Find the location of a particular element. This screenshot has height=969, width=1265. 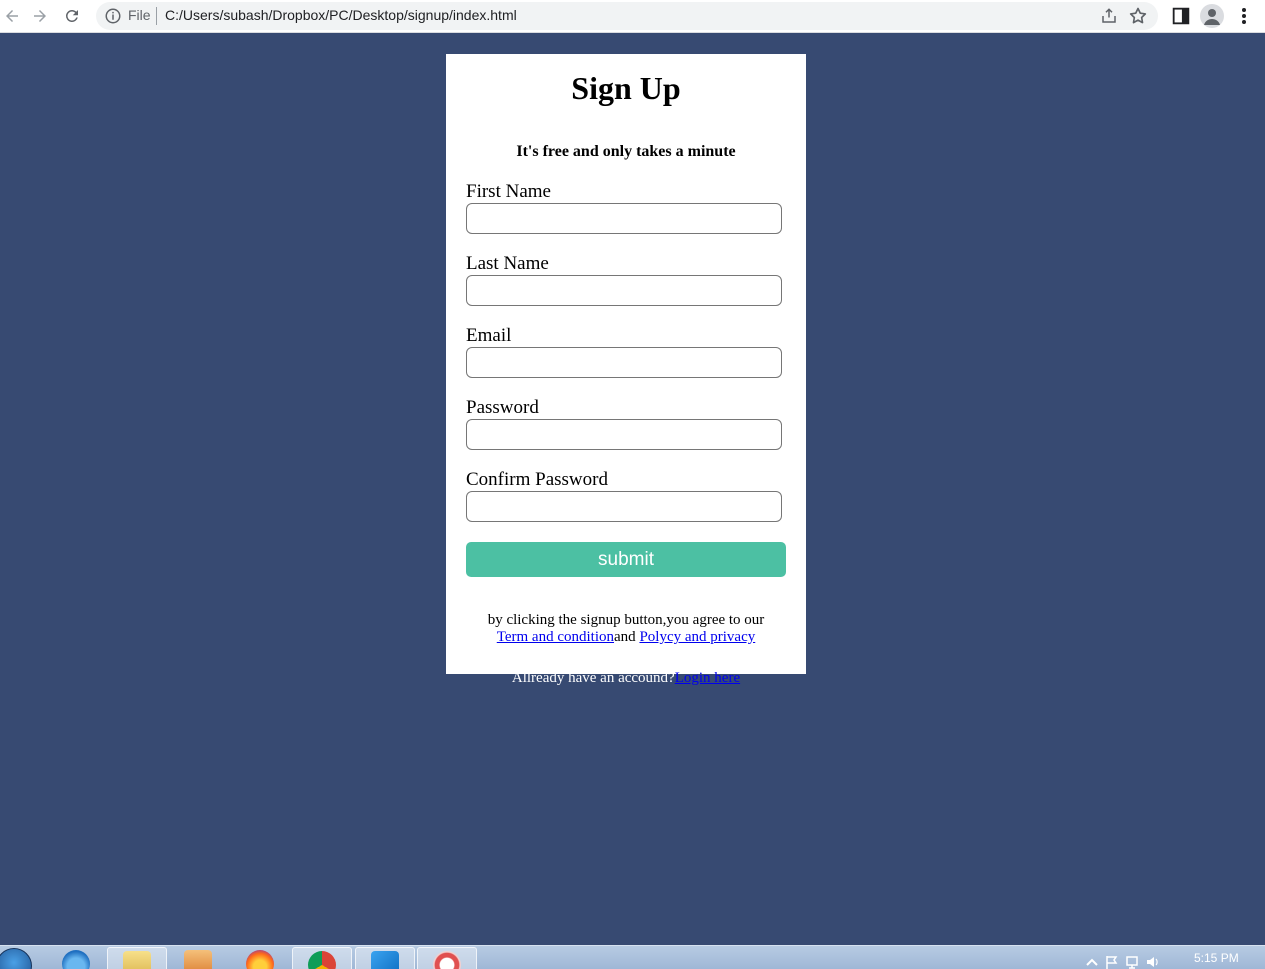

folder-icon is located at coordinates (137, 960).